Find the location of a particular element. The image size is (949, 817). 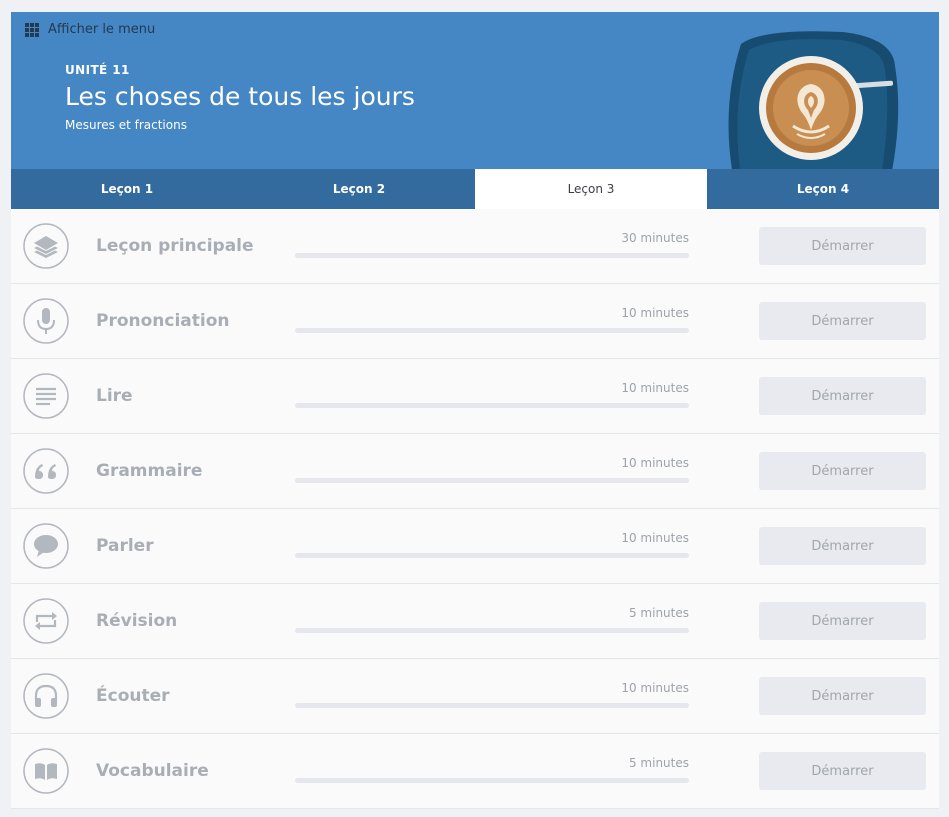

activity-name: Leçon principale is located at coordinates (175, 246).